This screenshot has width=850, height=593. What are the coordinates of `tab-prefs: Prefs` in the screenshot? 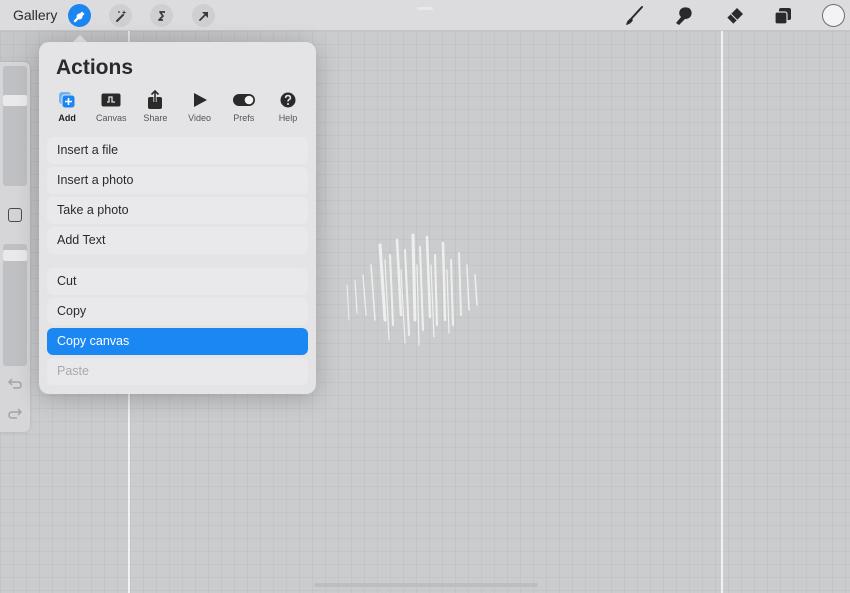 It's located at (244, 108).